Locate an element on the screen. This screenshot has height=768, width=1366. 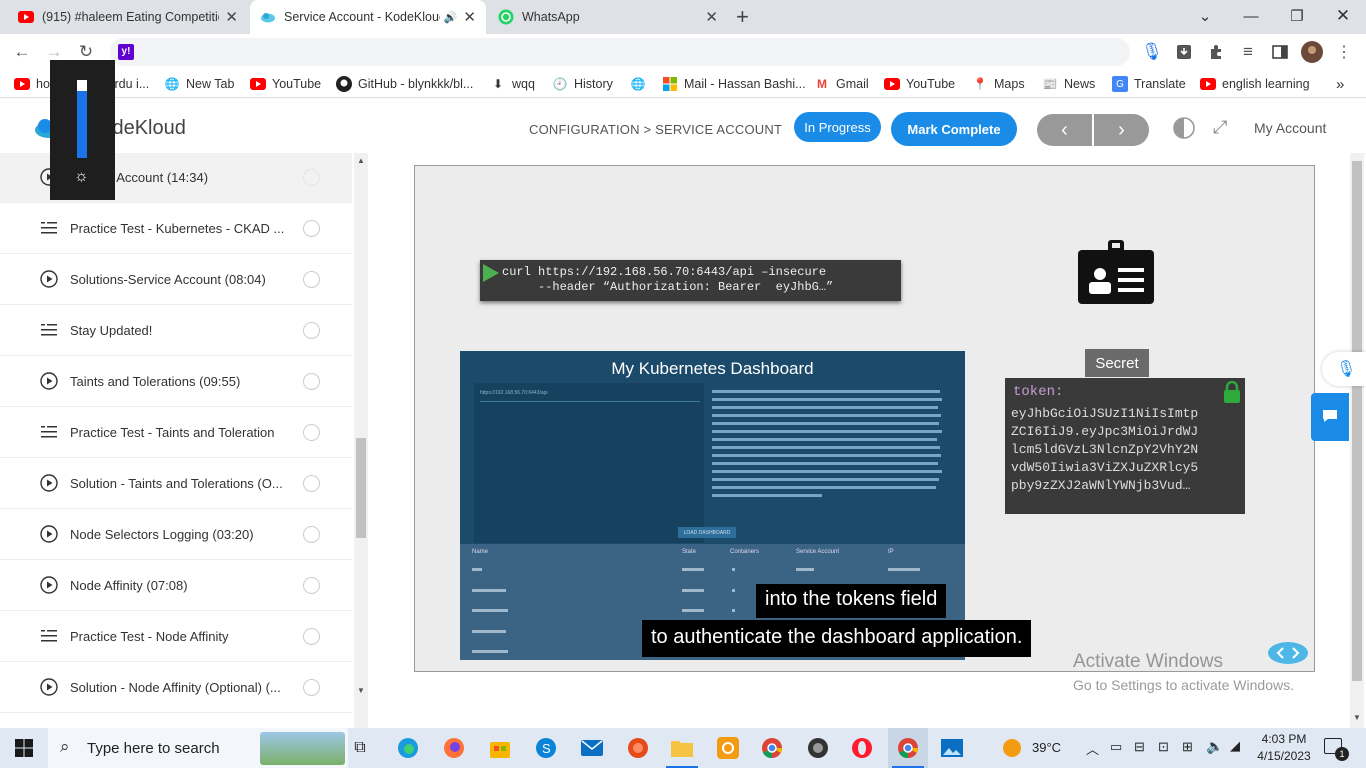
app-swirl-icon is located at coordinates (638, 748).